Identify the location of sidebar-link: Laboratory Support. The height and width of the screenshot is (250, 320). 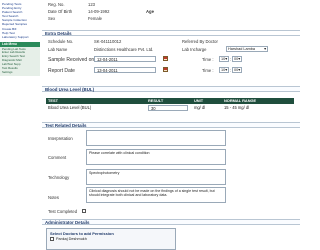
(20, 37).